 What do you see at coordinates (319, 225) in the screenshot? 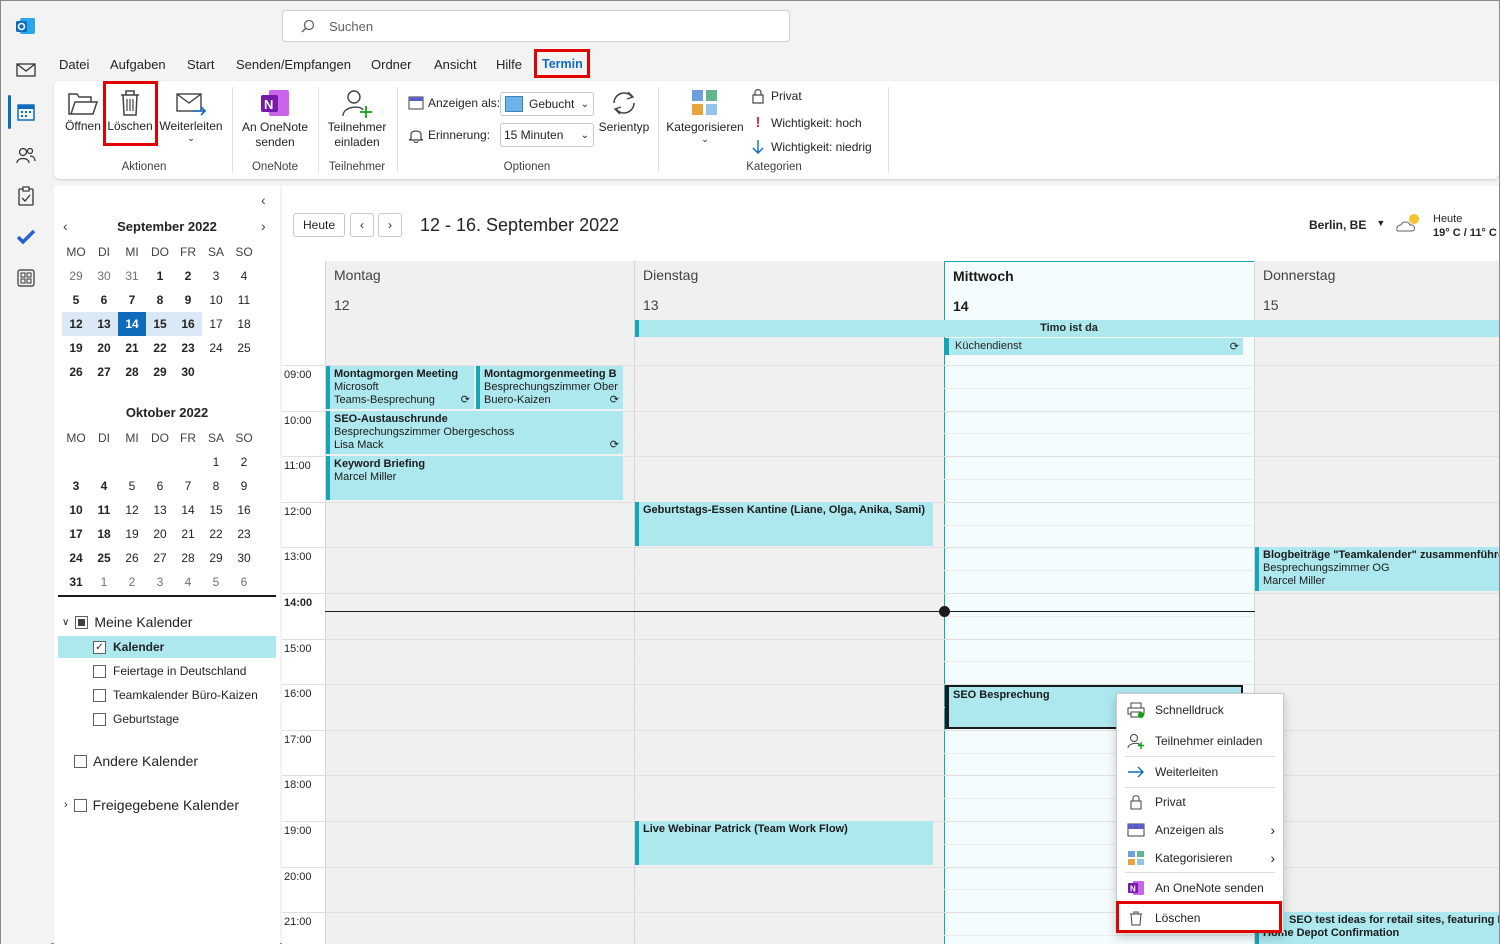
I see `heute-button: Heute` at bounding box center [319, 225].